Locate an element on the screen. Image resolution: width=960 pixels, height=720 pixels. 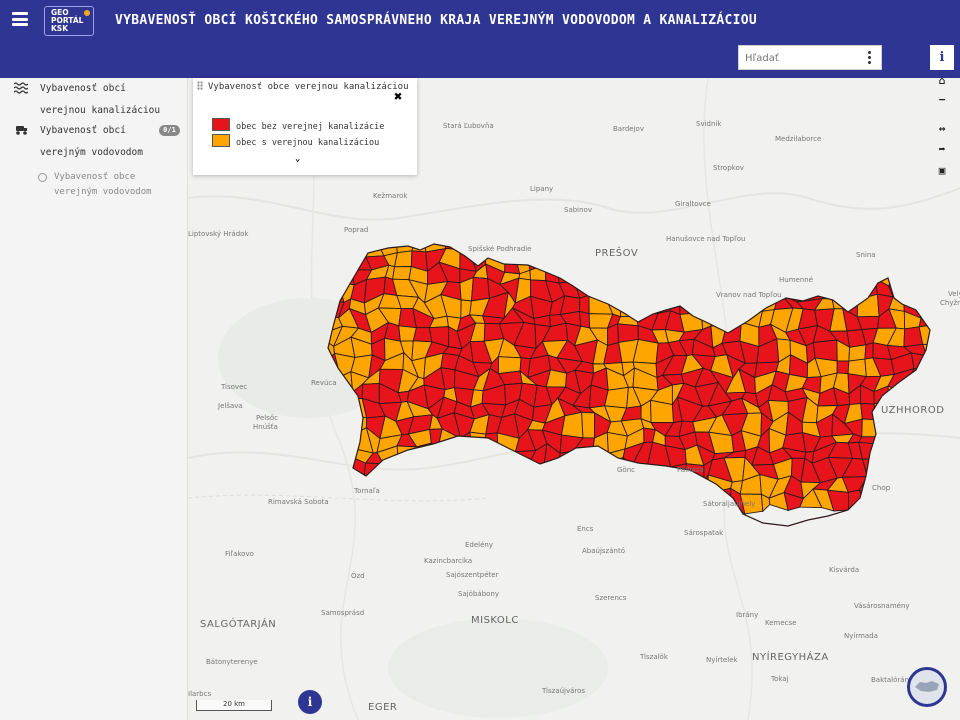
geoportal-logo: GEO PORTÁL KSK is located at coordinates (69, 21).